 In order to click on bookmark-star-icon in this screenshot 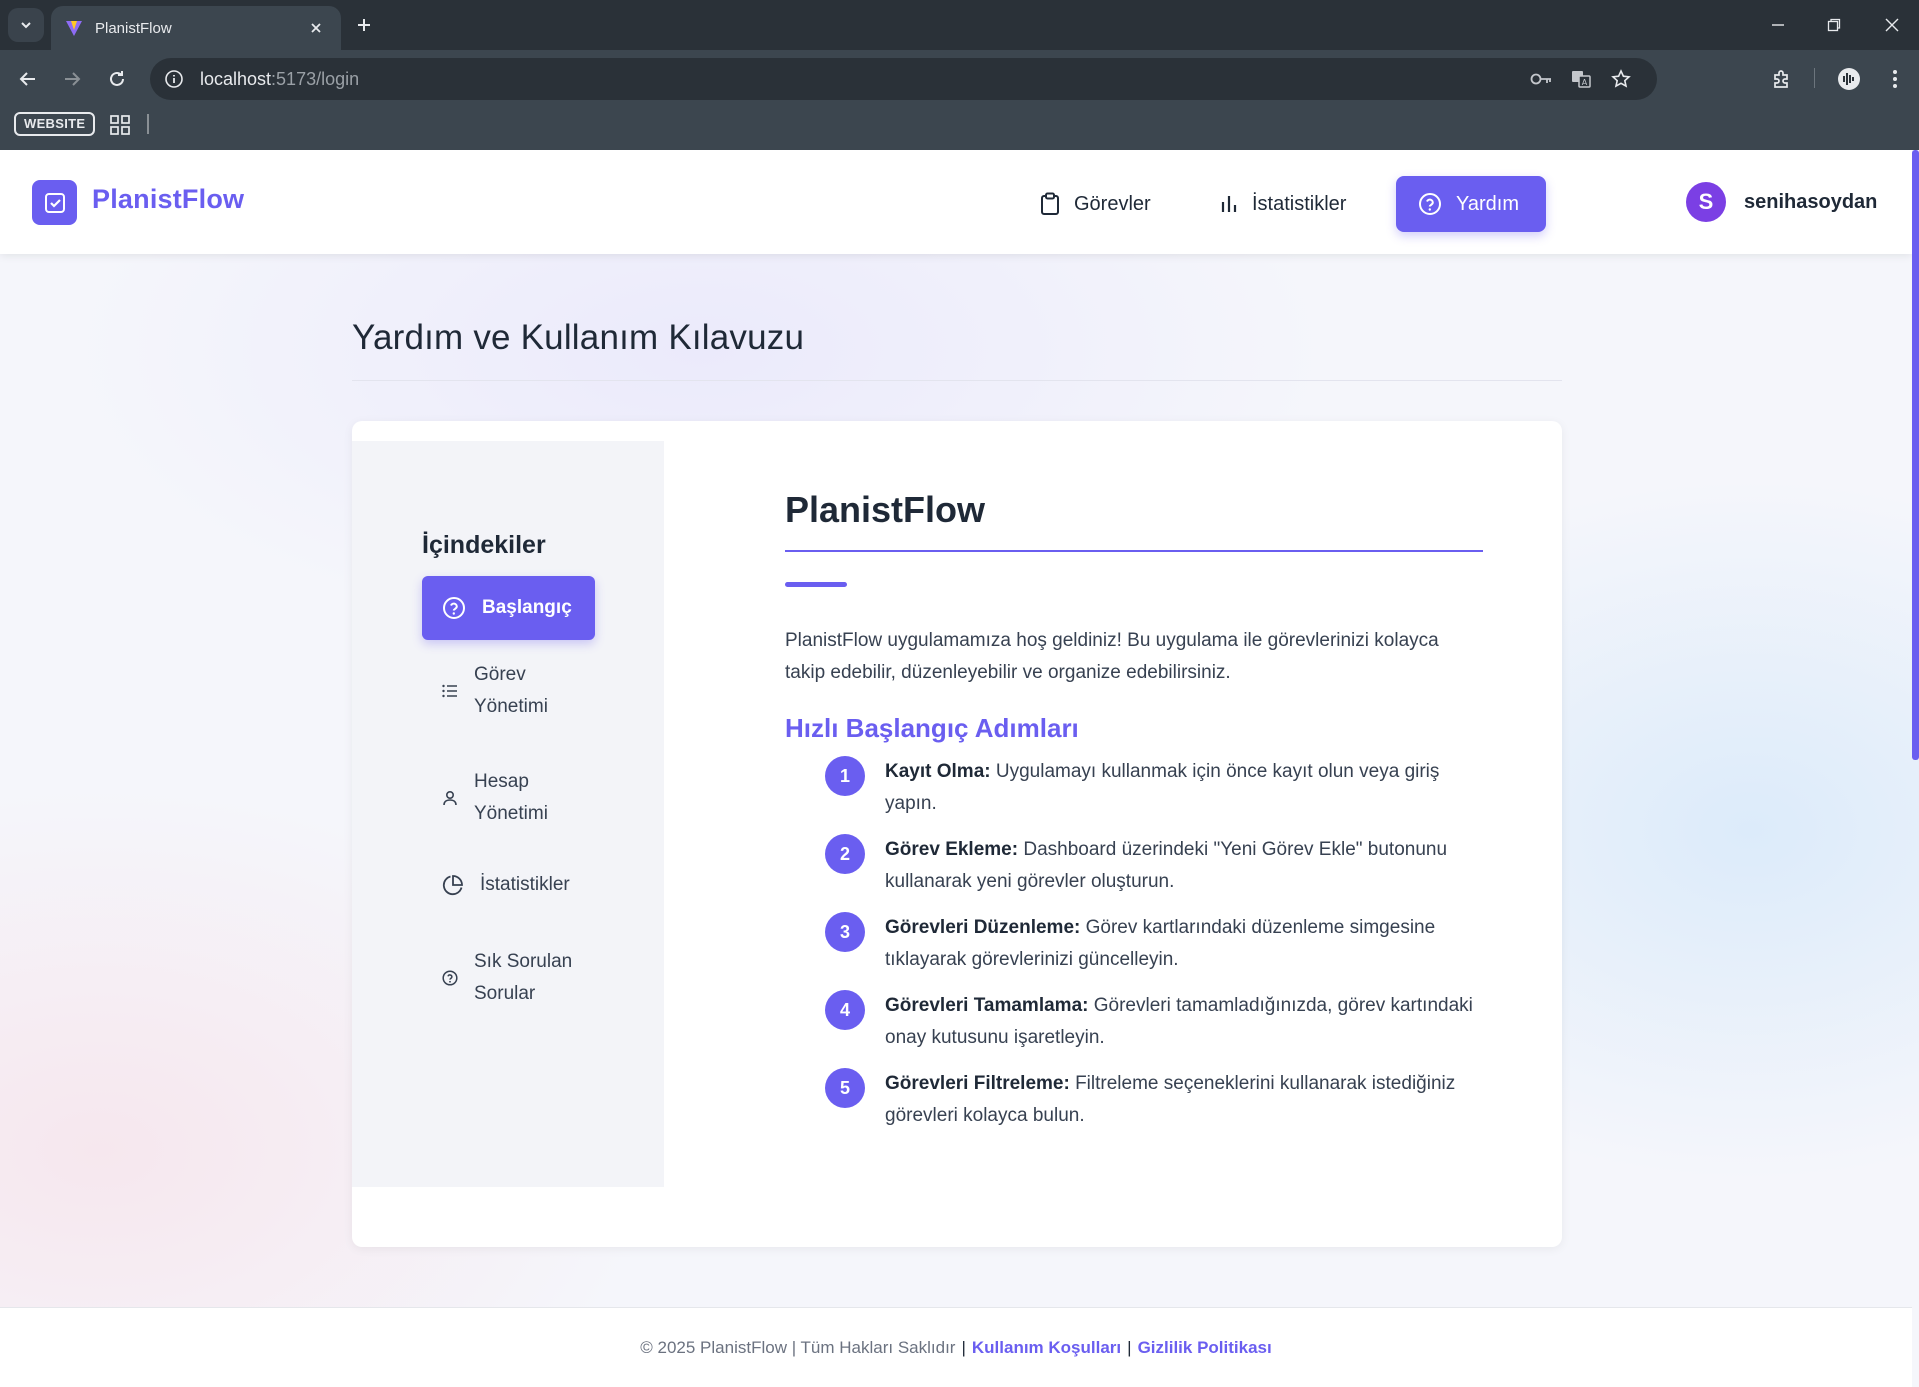, I will do `click(1621, 79)`.